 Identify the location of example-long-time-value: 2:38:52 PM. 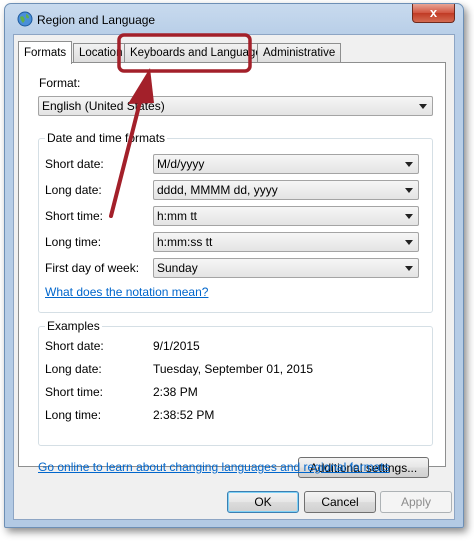
(184, 415).